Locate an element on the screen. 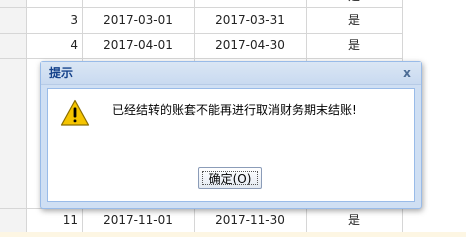 Image resolution: width=466 pixels, height=240 pixels. selected-row-highlight is located at coordinates (233, 234).